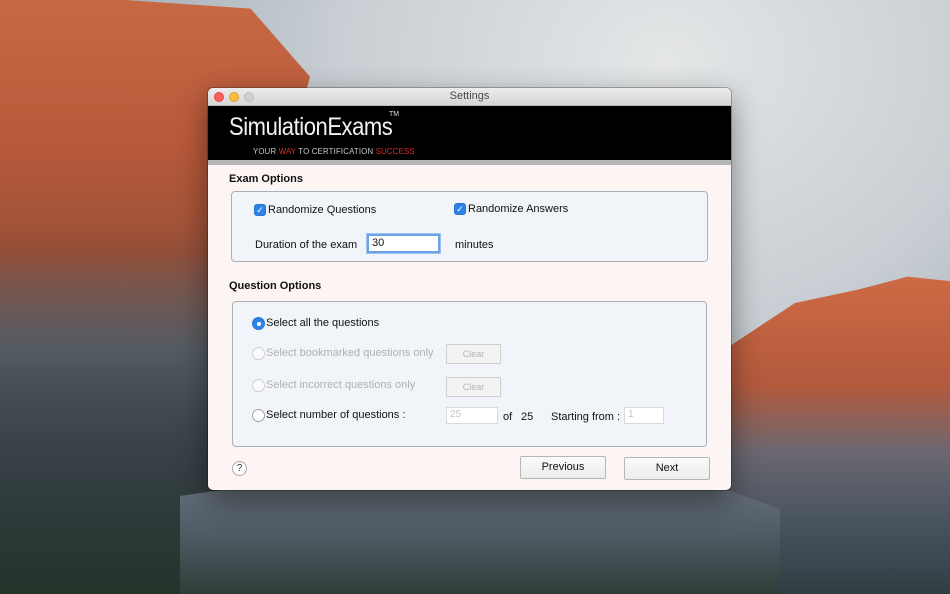 This screenshot has width=950, height=594. What do you see at coordinates (508, 417) in the screenshot?
I see `of-label: of` at bounding box center [508, 417].